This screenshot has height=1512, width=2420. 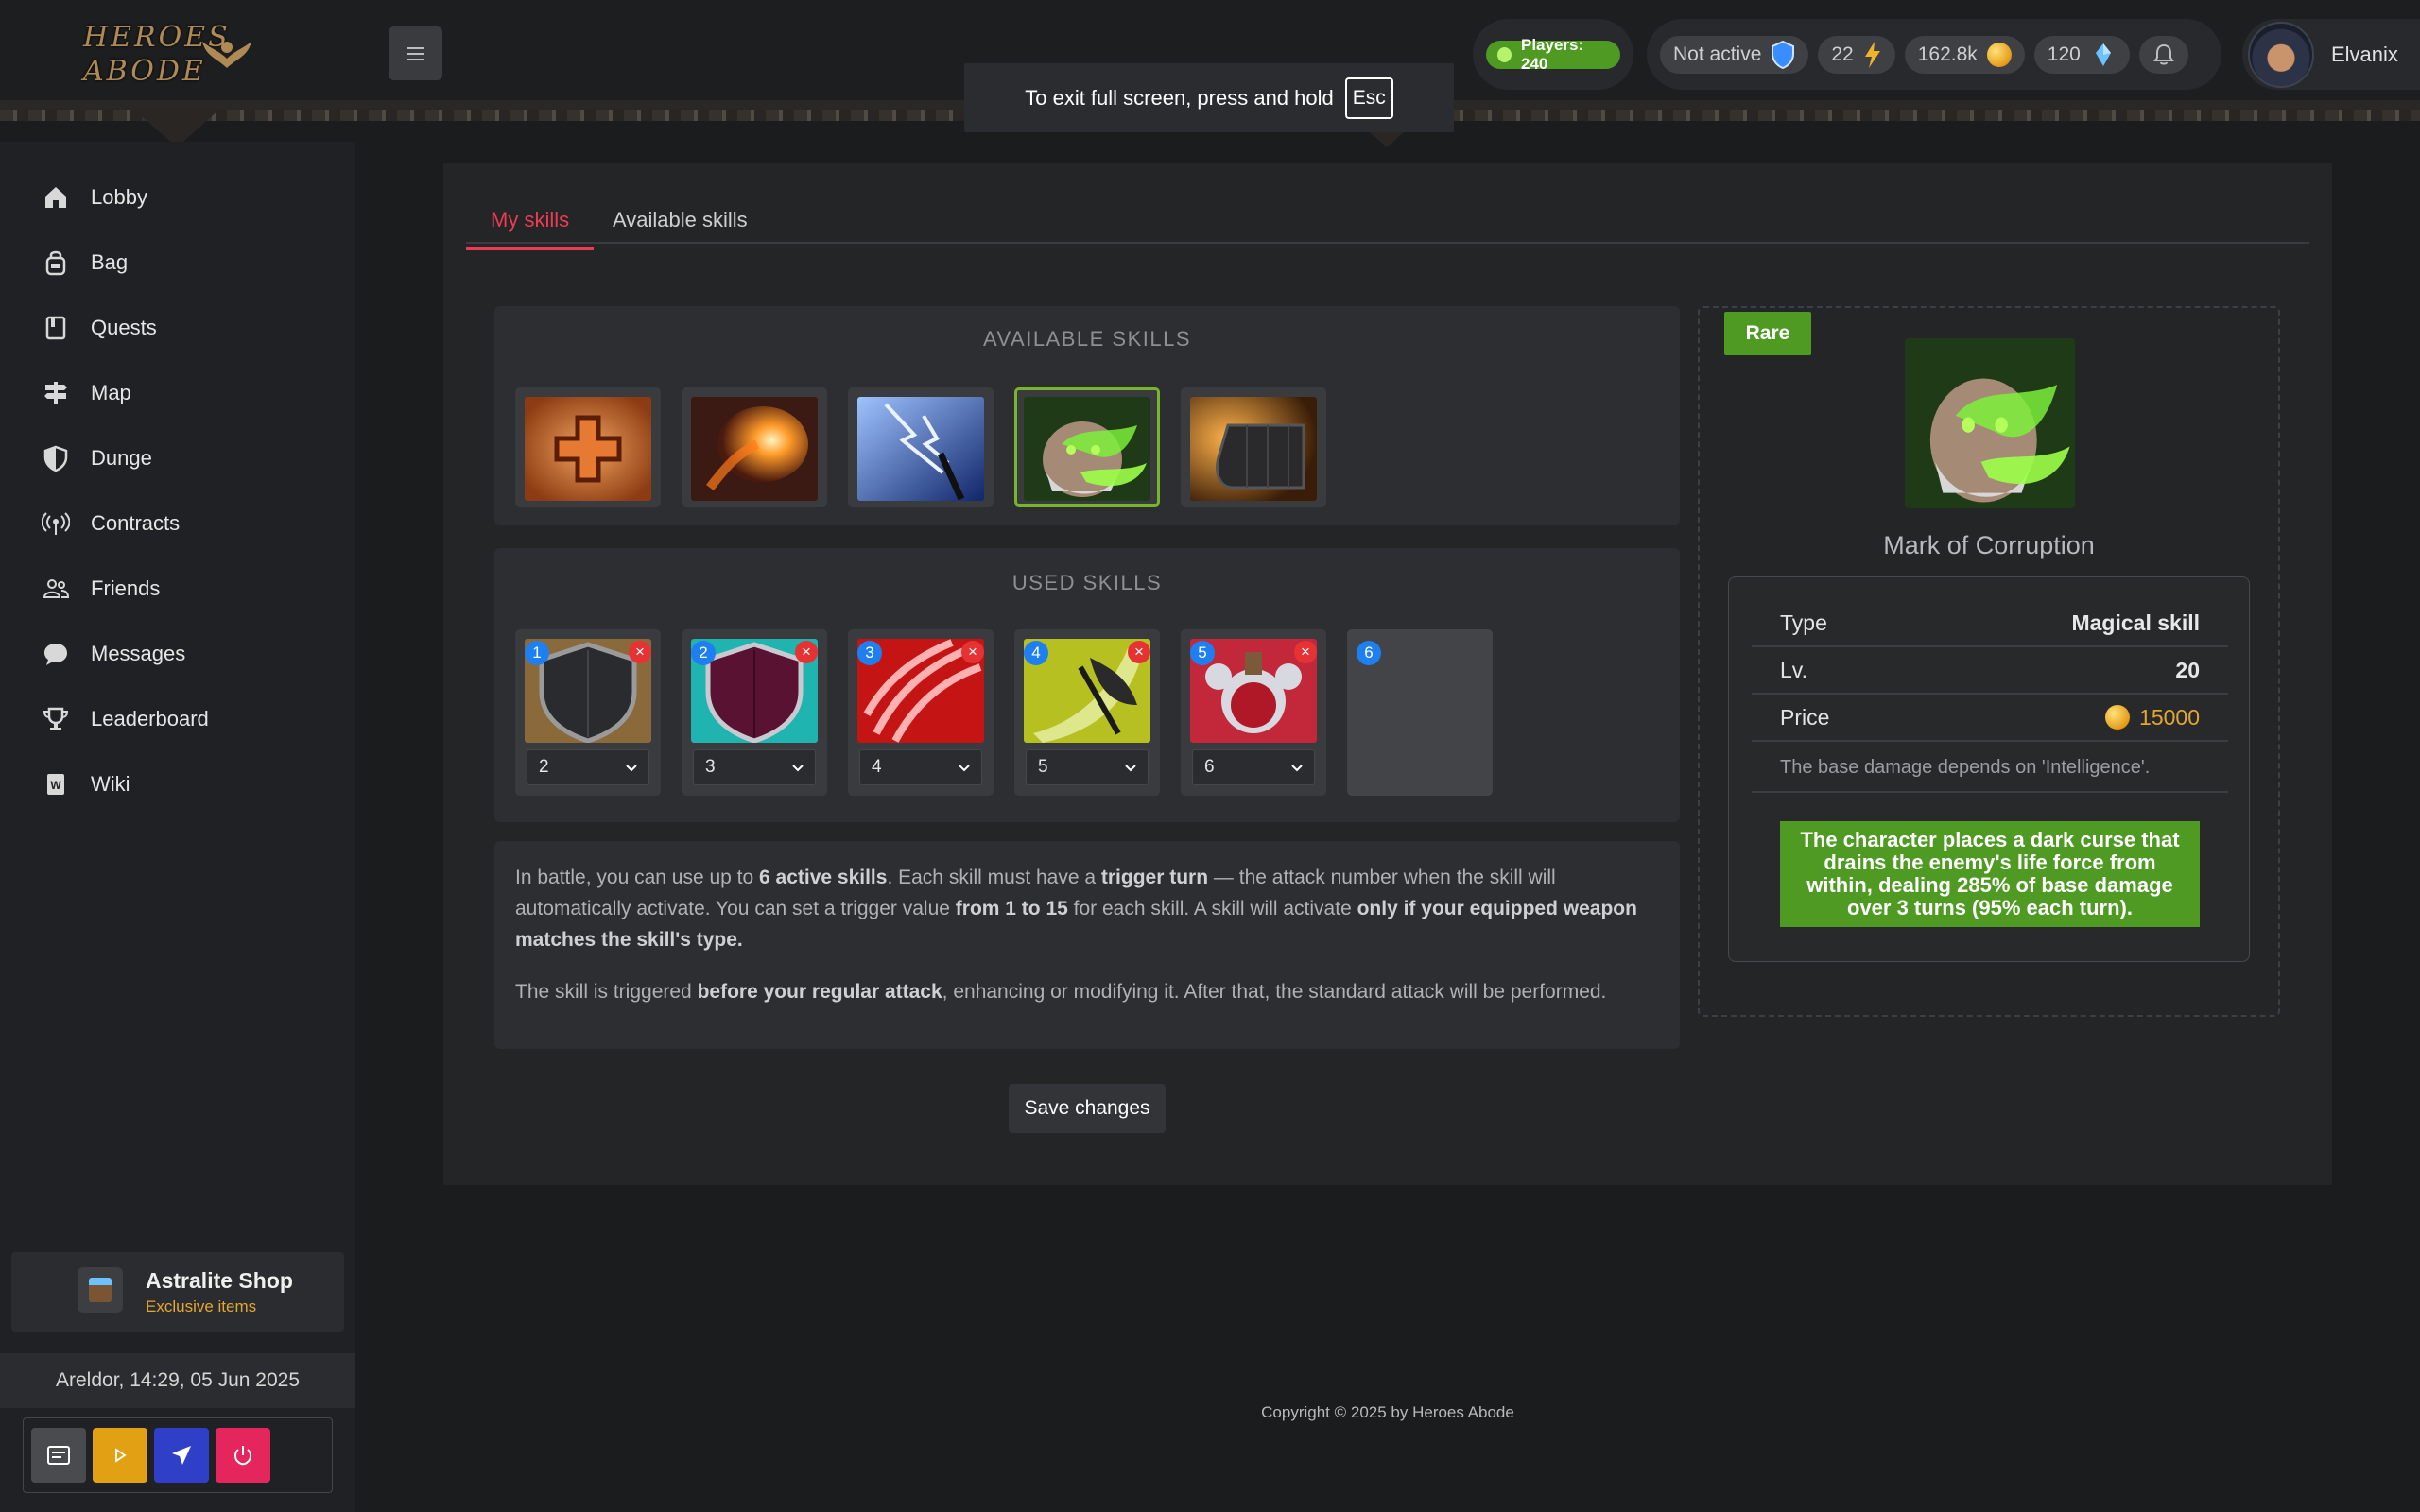 I want to click on shop-title: Astralite Shop, so click(x=219, y=1280).